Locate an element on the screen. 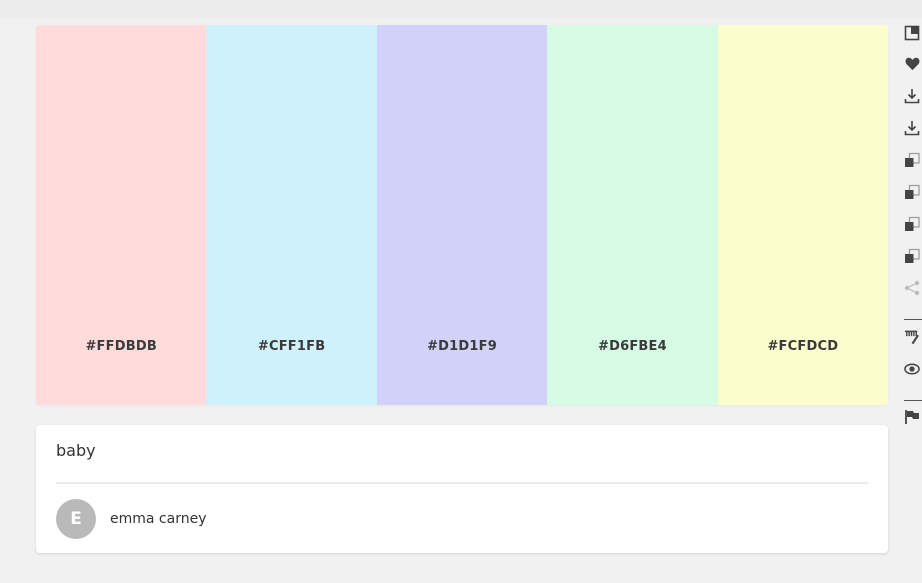 The width and height of the screenshot is (922, 583). avatar: E is located at coordinates (76, 519).